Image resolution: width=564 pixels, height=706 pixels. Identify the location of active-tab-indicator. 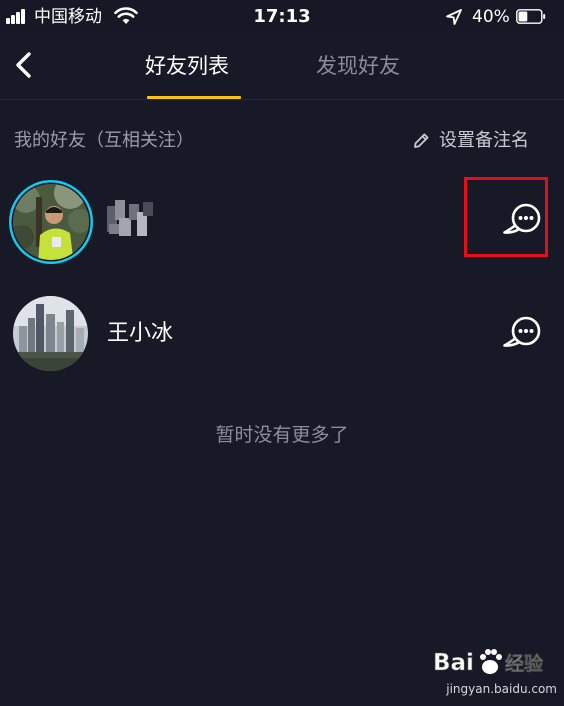
(194, 97).